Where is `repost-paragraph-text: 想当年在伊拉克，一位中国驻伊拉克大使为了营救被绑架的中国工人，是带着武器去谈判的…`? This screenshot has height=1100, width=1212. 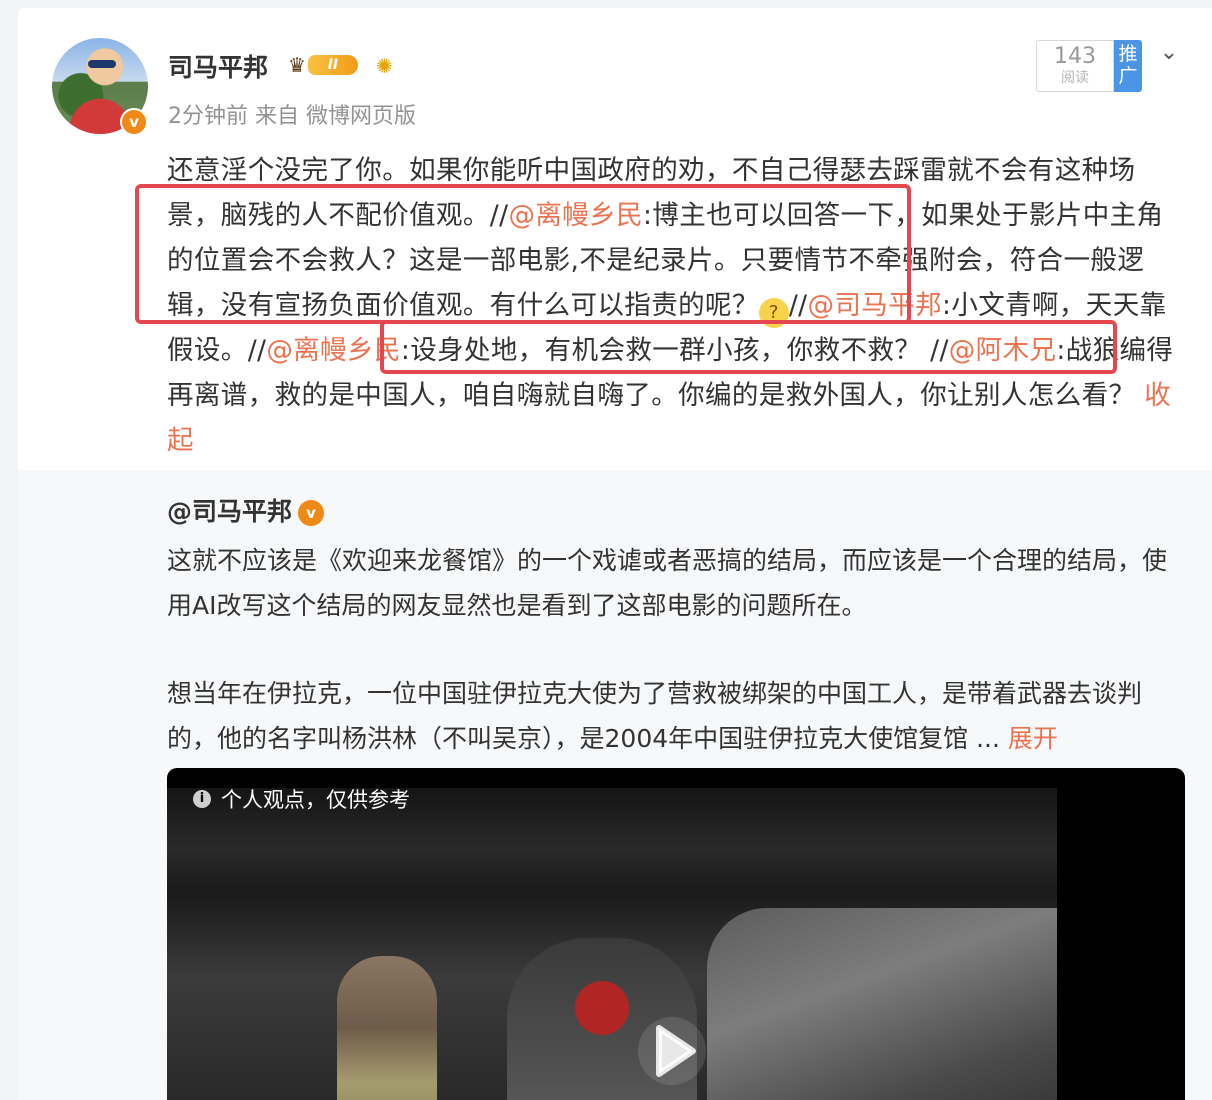
repost-paragraph-text: 想当年在伊拉克，一位中国驻伊拉克大使为了营救被绑架的中国工人，是带着武器去谈判的… is located at coordinates (655, 716).